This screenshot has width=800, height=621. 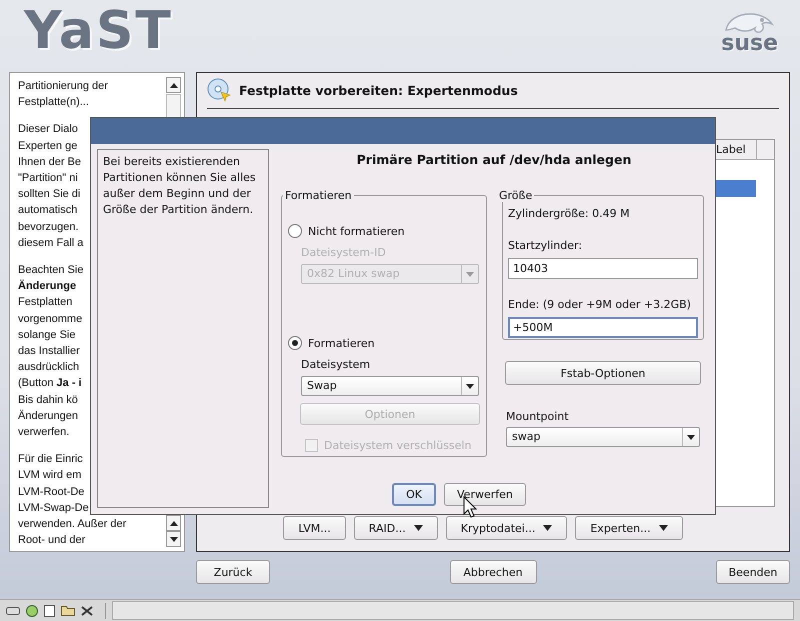 What do you see at coordinates (600, 304) in the screenshot?
I see `field-label: Ende: (9 oder +9M oder +3.2GB)` at bounding box center [600, 304].